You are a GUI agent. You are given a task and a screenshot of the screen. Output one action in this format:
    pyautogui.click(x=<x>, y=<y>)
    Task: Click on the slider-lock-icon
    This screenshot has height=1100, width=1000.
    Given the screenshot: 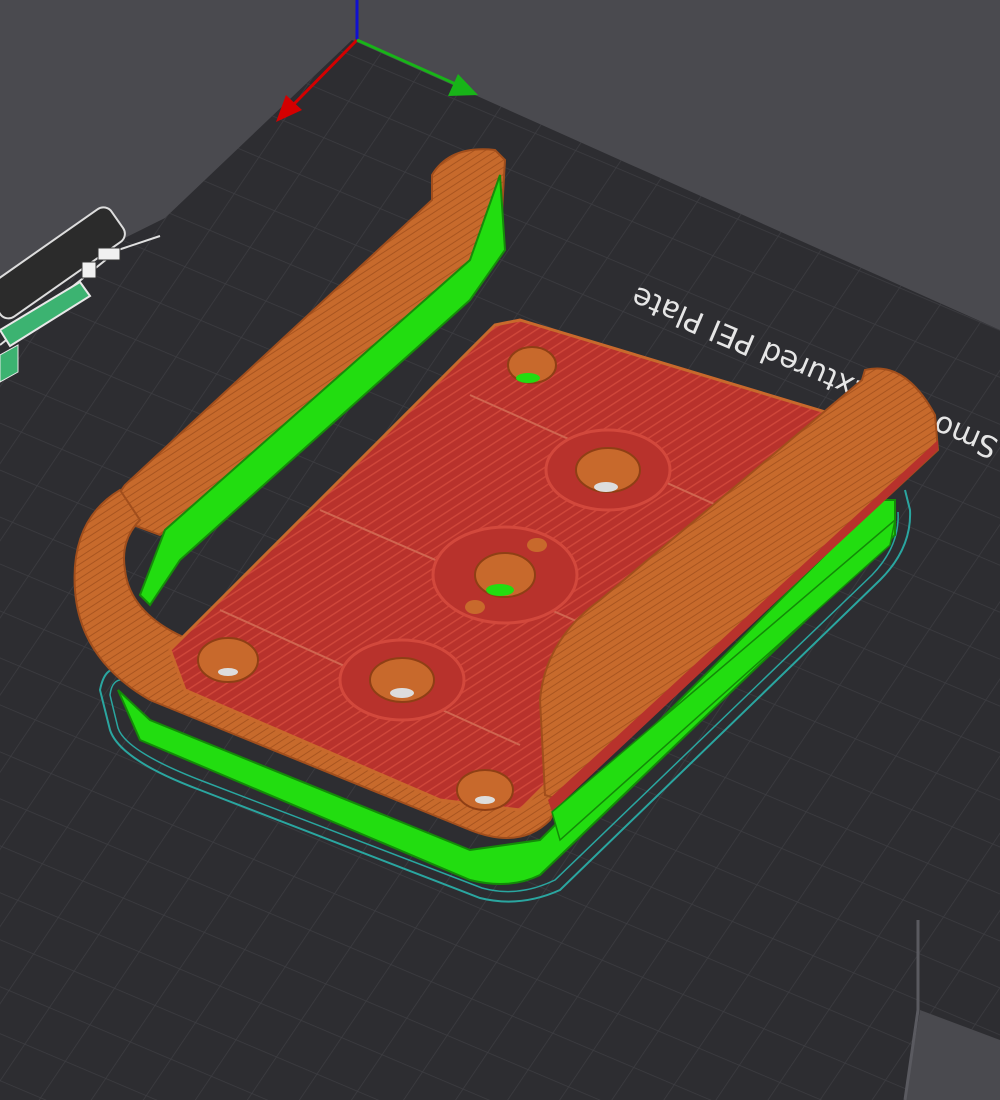 What is the action you would take?
    pyautogui.click(x=109, y=254)
    